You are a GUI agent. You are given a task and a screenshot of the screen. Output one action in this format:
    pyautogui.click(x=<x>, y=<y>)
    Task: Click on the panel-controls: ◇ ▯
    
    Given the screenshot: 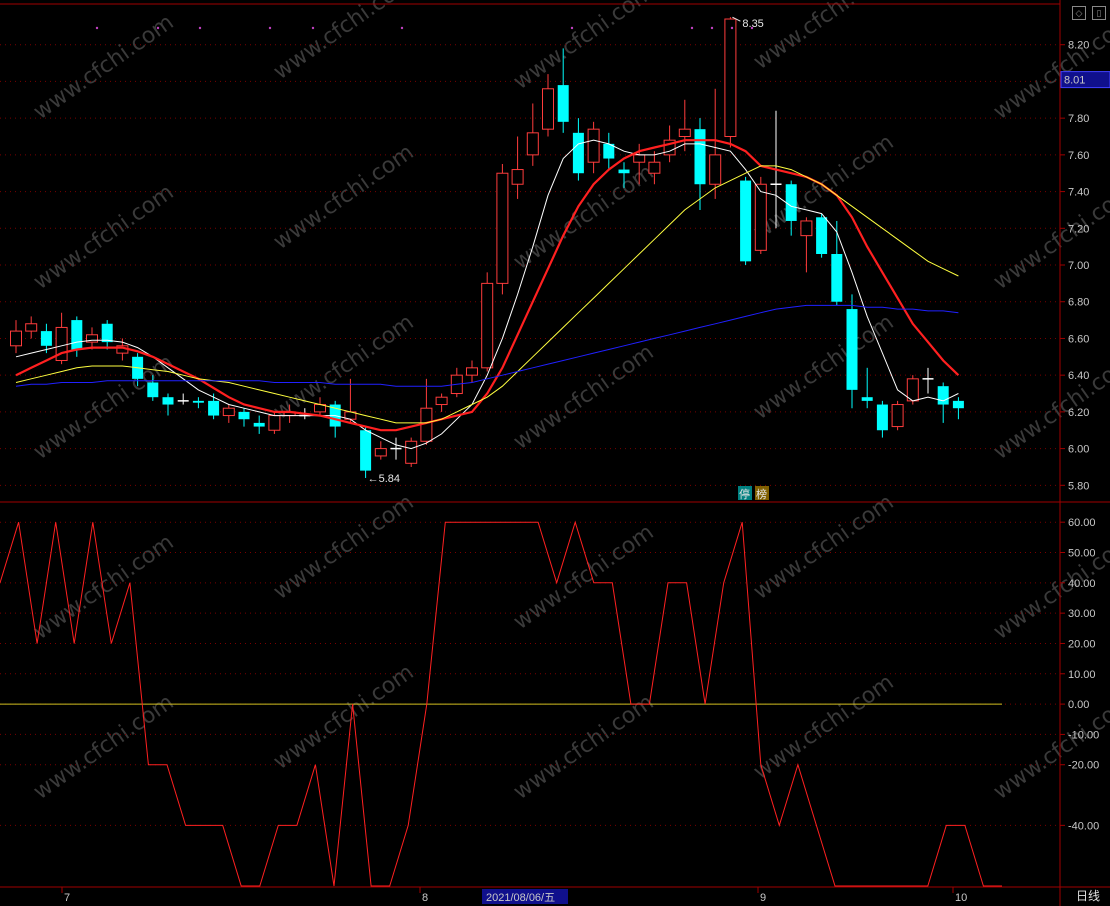 What is the action you would take?
    pyautogui.click(x=1089, y=13)
    